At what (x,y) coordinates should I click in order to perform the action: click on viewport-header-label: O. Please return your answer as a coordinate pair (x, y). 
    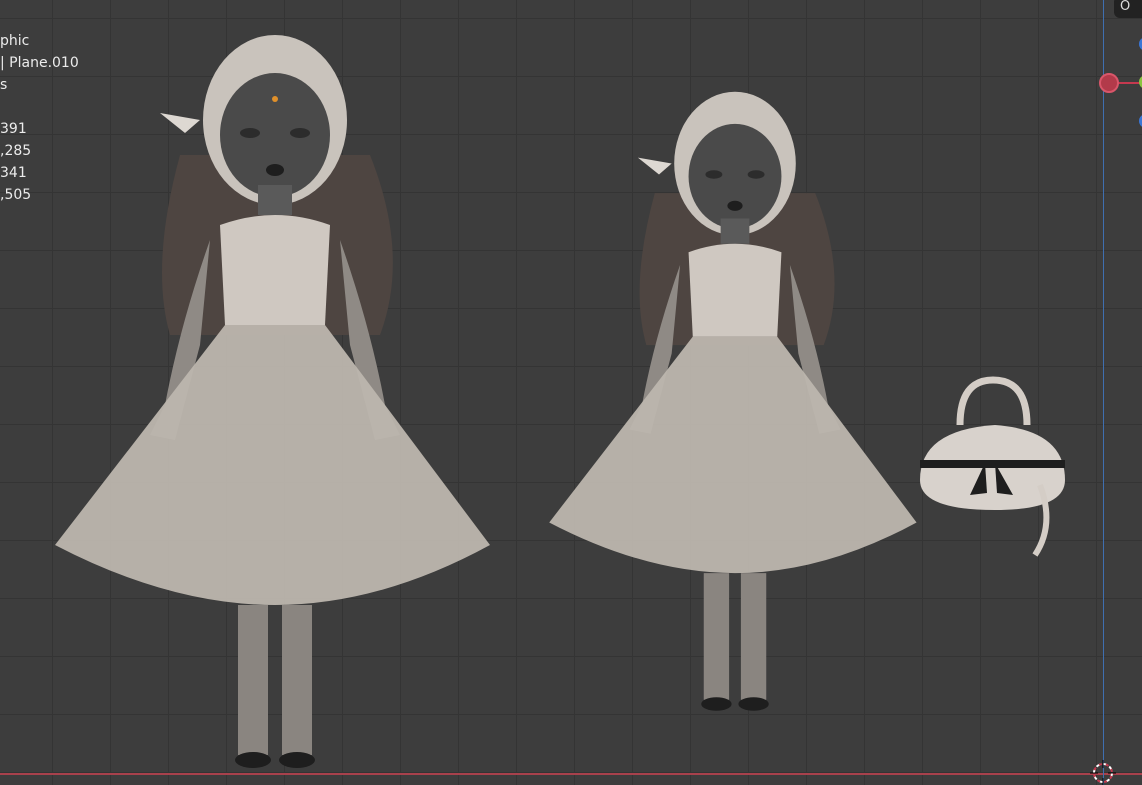
    Looking at the image, I should click on (1125, 7).